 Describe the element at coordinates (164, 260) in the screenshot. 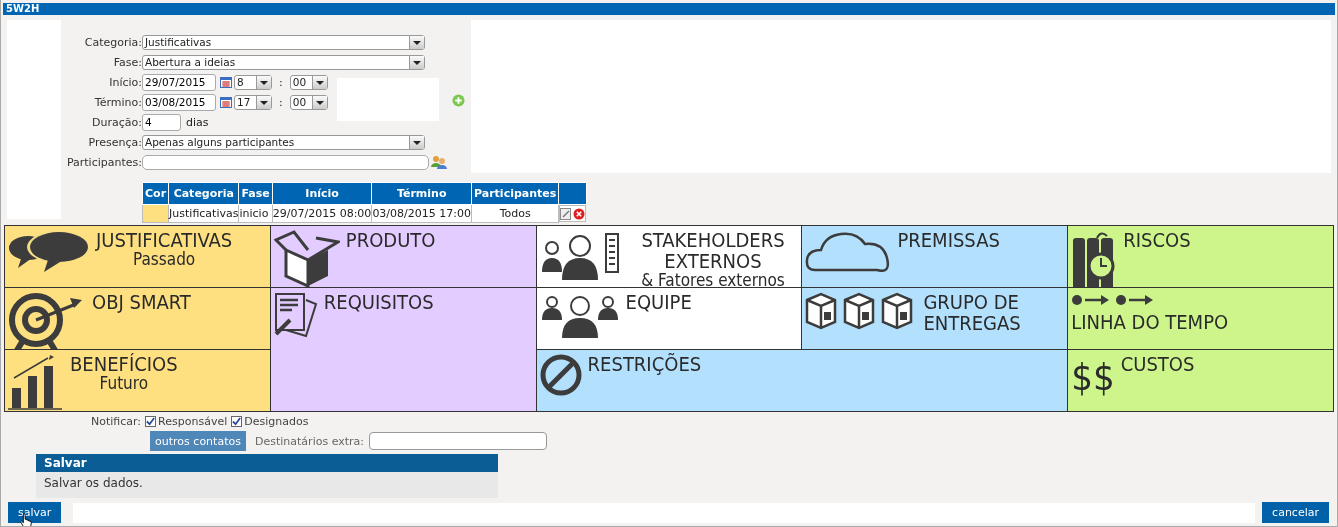

I see `cell-subtitle: Passado` at that location.